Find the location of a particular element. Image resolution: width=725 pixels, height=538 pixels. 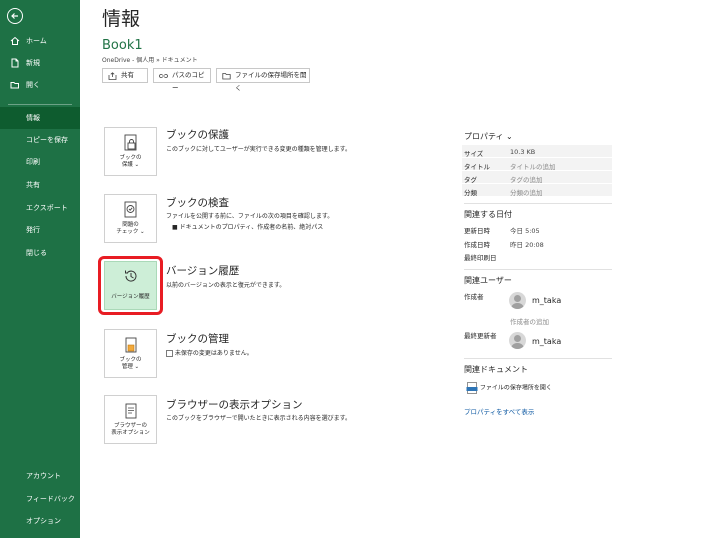

sidebar-item-share: 共有 is located at coordinates (40, 185).